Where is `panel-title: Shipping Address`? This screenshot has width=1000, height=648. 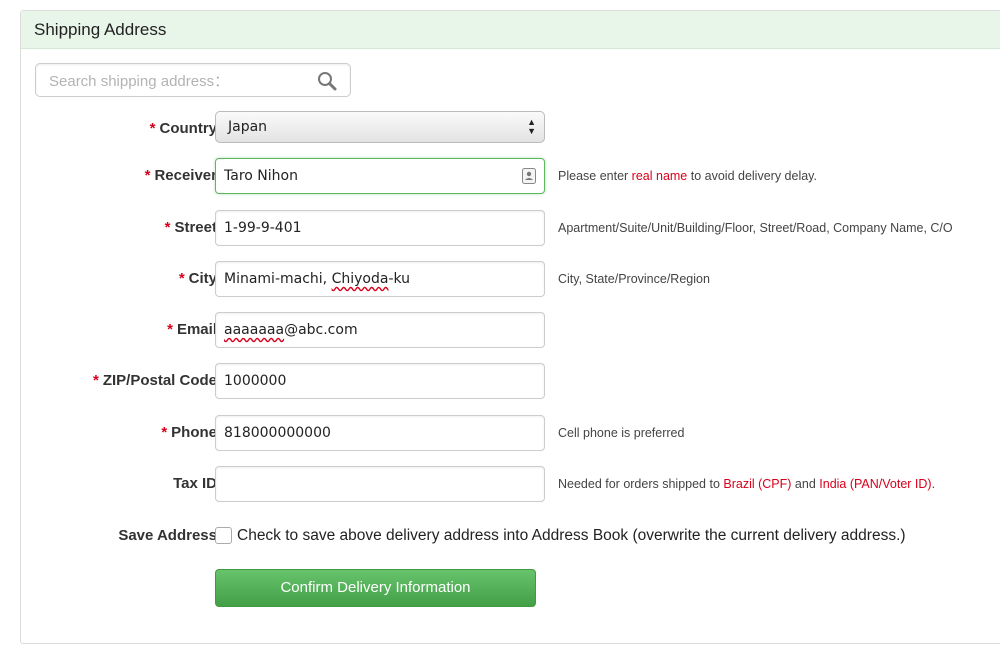 panel-title: Shipping Address is located at coordinates (510, 30).